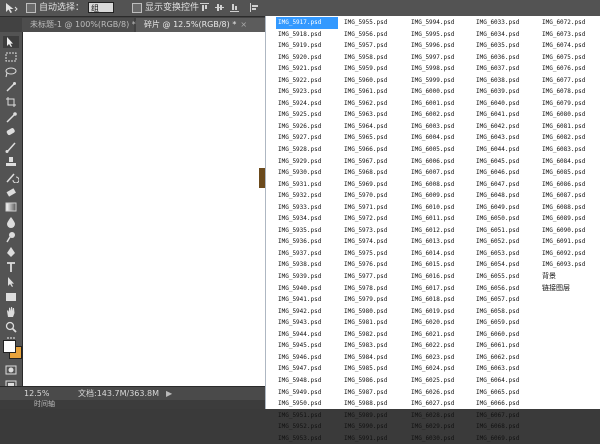 Image resolution: width=600 pixels, height=444 pixels. What do you see at coordinates (440, 208) in the screenshot?
I see `file-list-item: IMG_6010.psd` at bounding box center [440, 208].